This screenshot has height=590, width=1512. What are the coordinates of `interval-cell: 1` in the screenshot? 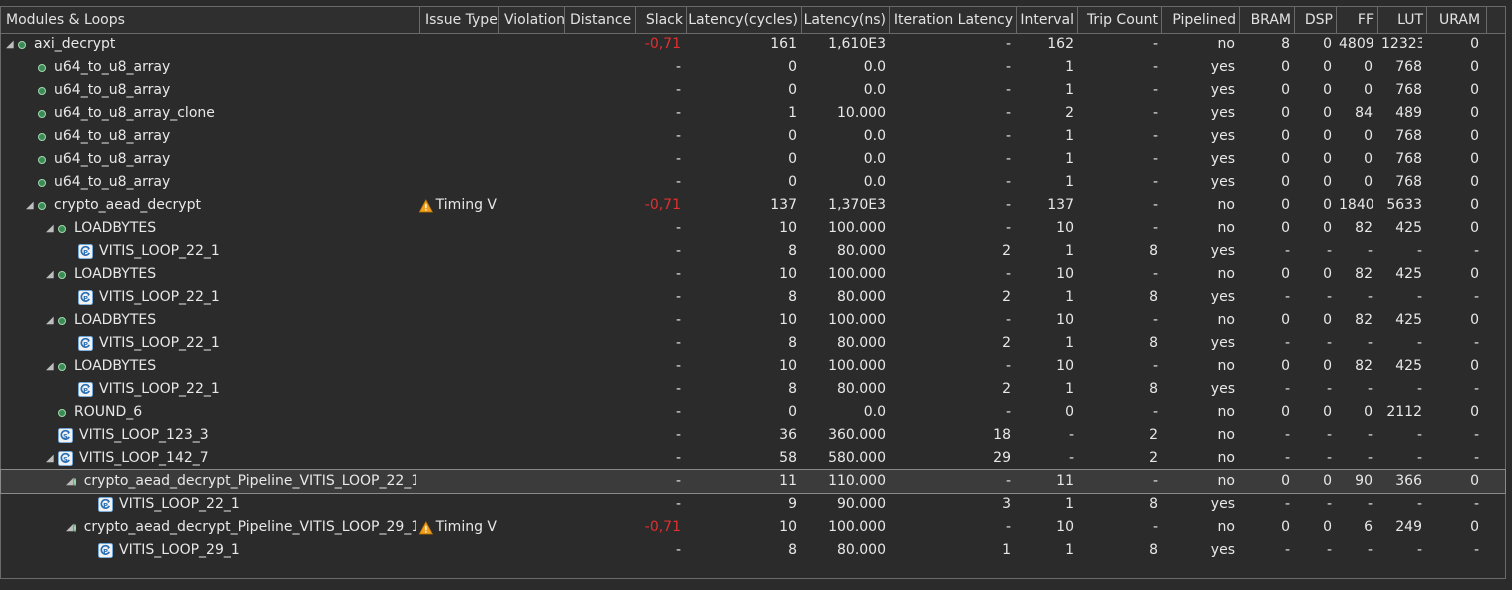 It's located at (1069, 136).